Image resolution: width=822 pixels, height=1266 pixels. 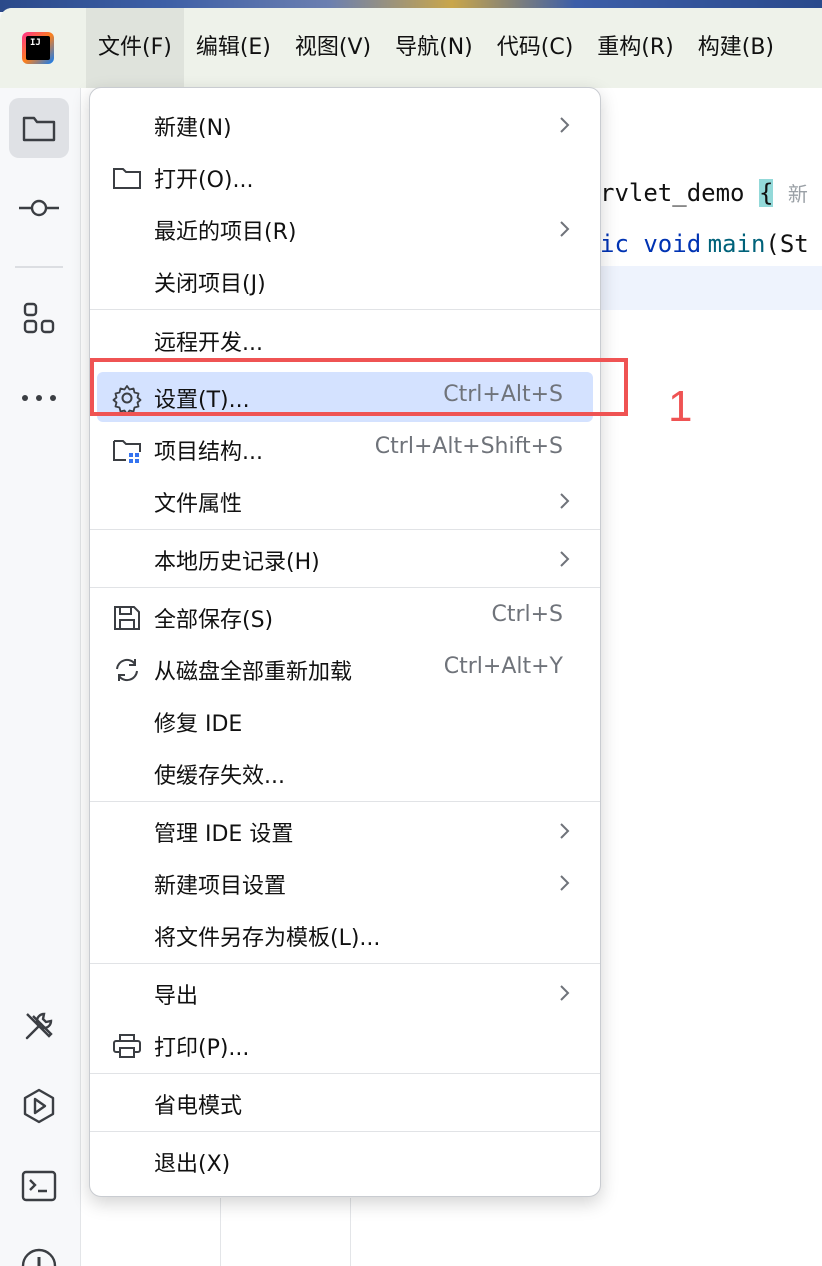 I want to click on shortcut-text: Ctrl+Alt+Shift+S, so click(x=468, y=446).